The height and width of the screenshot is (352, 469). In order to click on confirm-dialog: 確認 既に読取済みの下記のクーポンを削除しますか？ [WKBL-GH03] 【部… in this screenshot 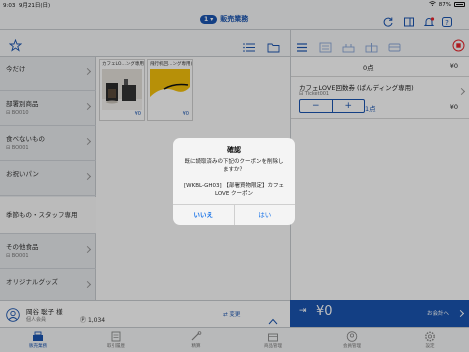, I will do `click(234, 181)`.